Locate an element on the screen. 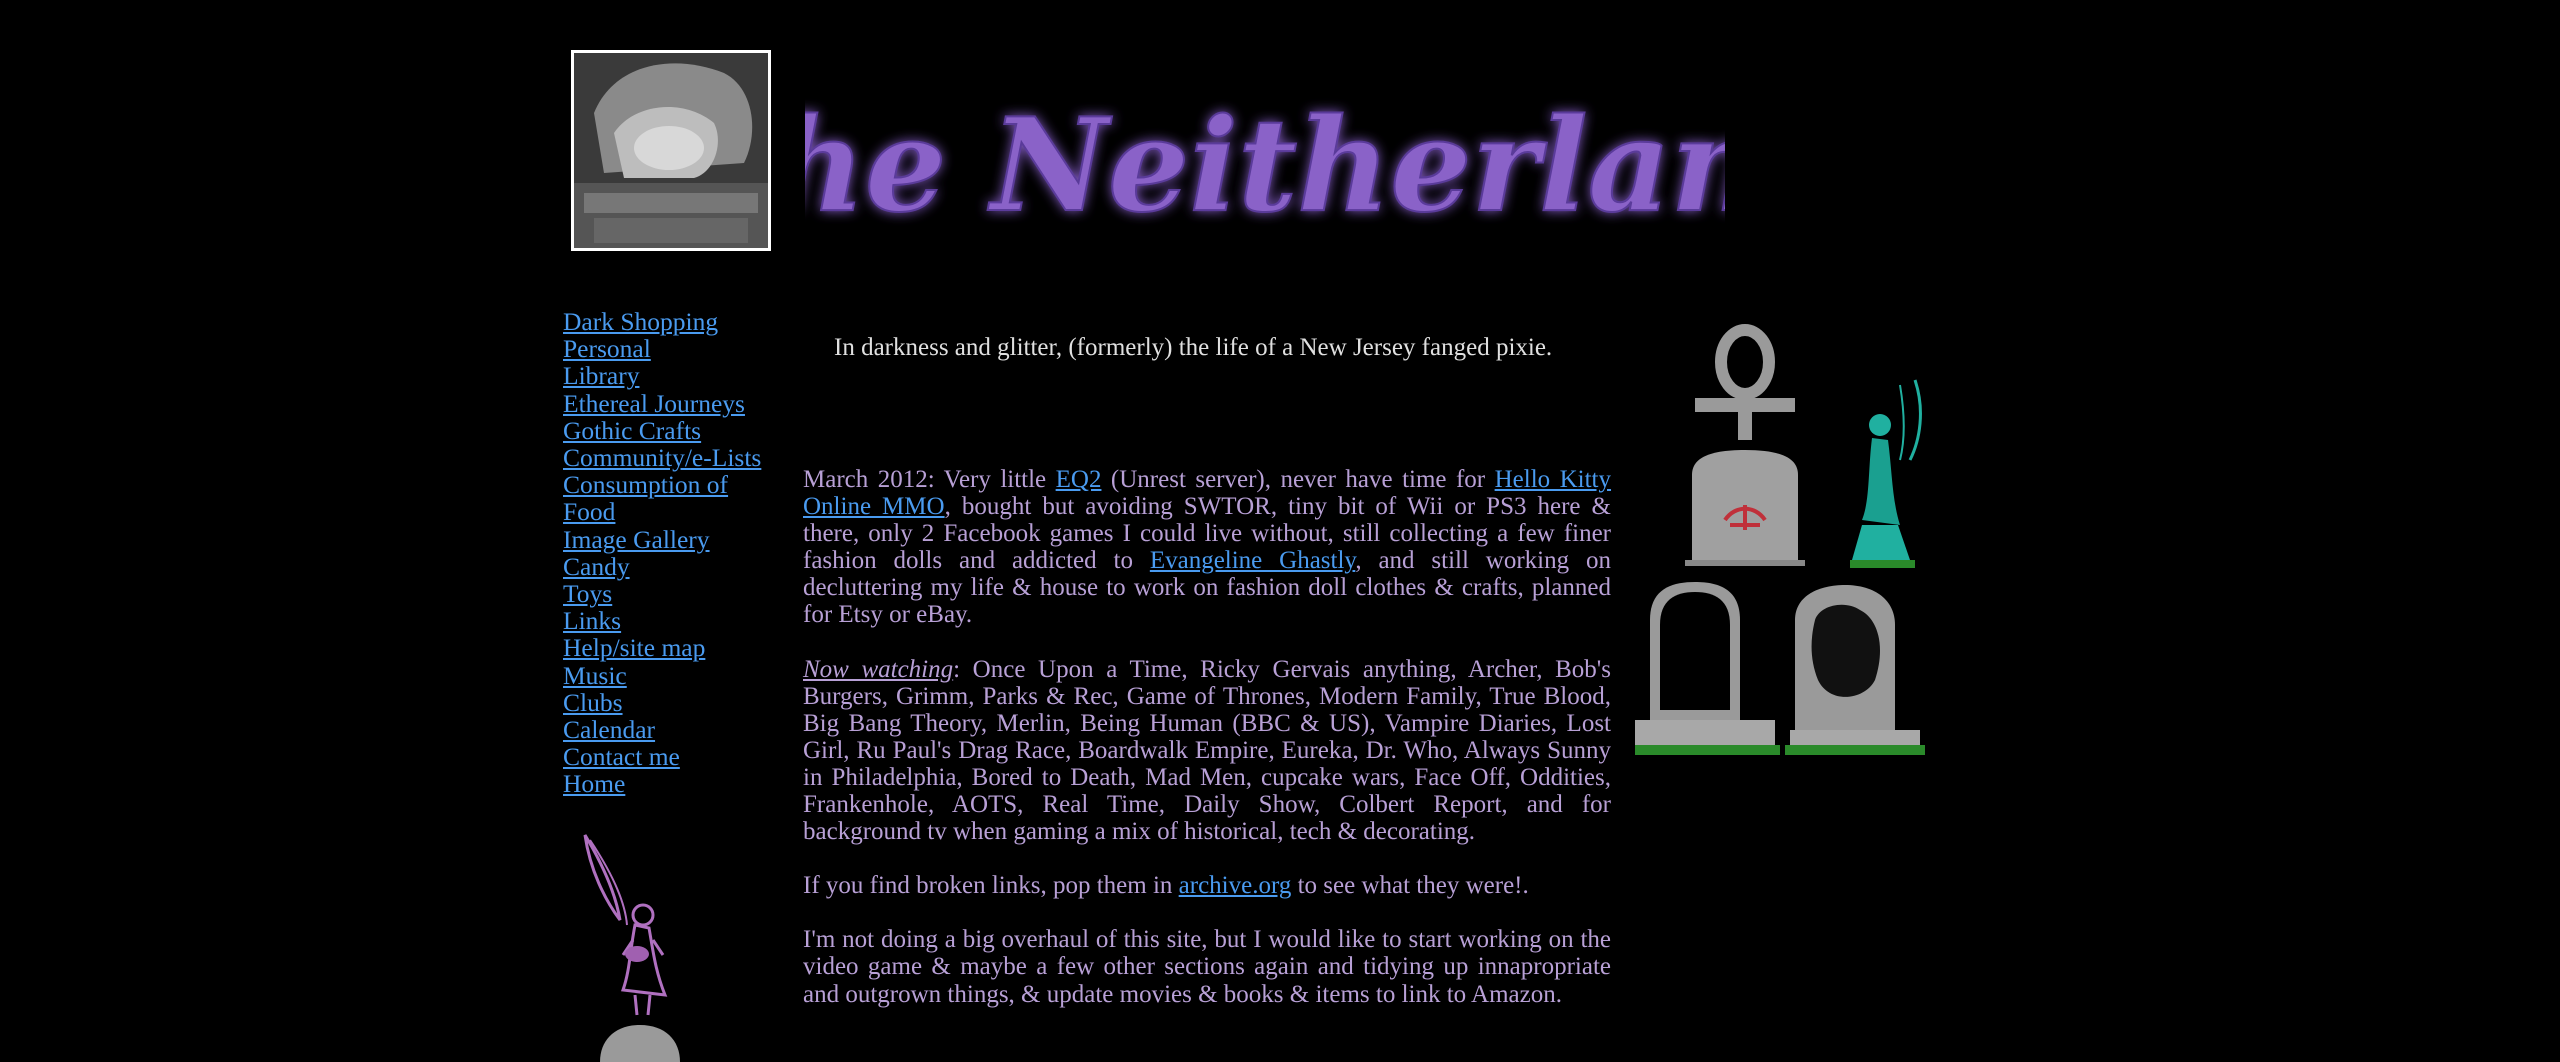 The image size is (2560, 1062). teal-fairy-image is located at coordinates (1886, 473).